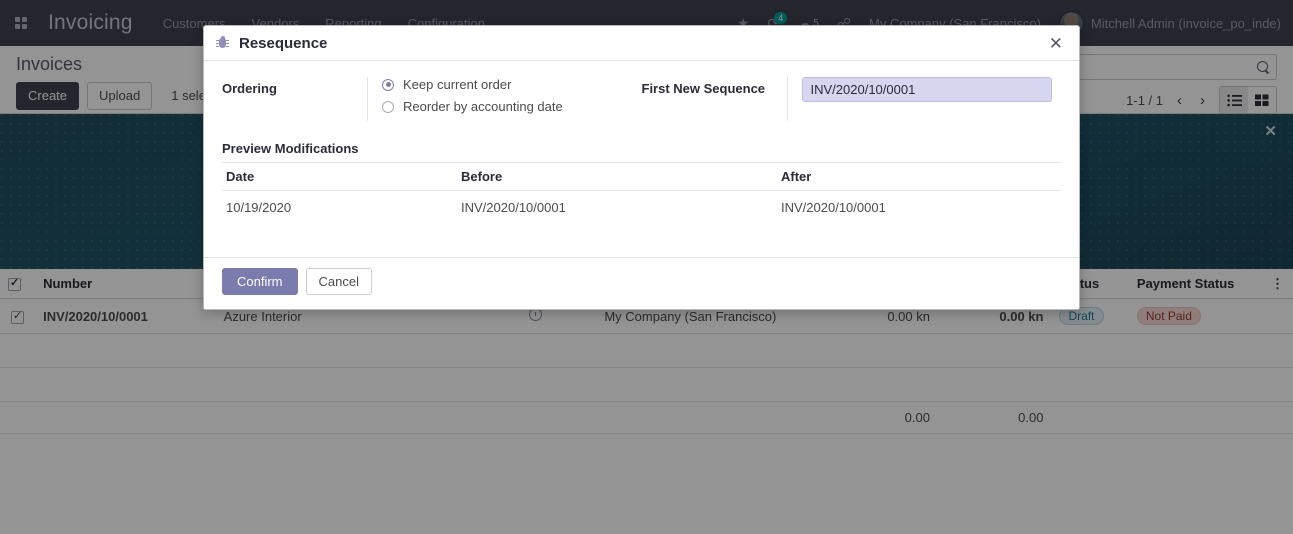  What do you see at coordinates (249, 88) in the screenshot?
I see `ordering-label: Ordering` at bounding box center [249, 88].